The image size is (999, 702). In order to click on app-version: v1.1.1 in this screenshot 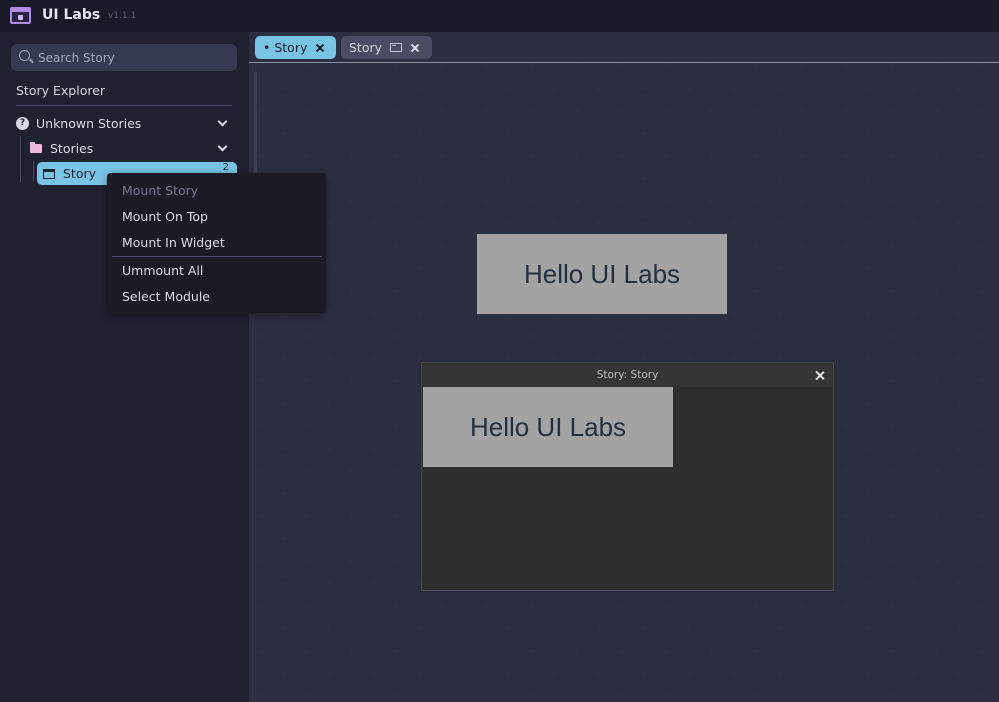, I will do `click(122, 16)`.